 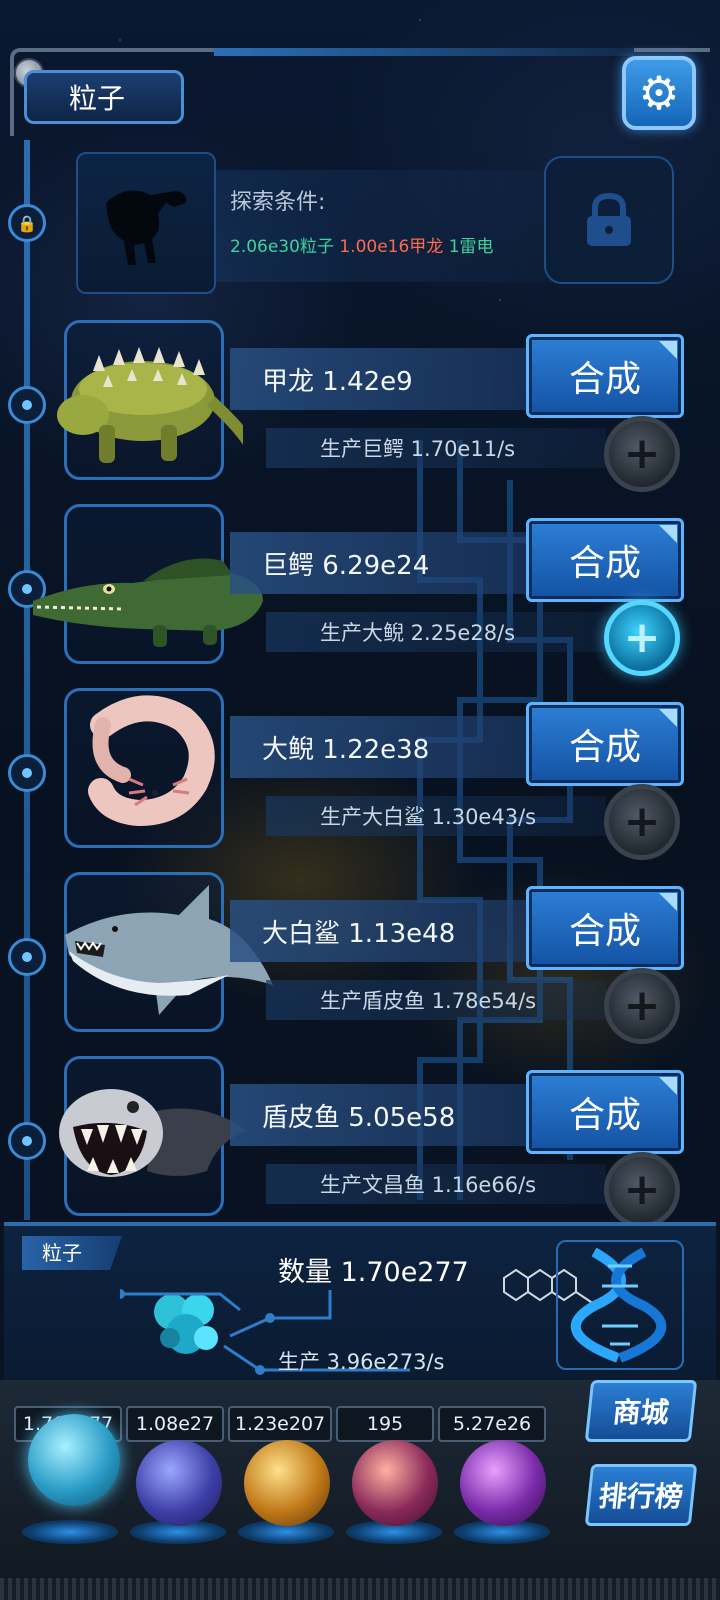 I want to click on creature-row-salamander: 大鲵 1.22e38 生产大白鲨 1.30e43/s 合成 +, so click(x=362, y=774).